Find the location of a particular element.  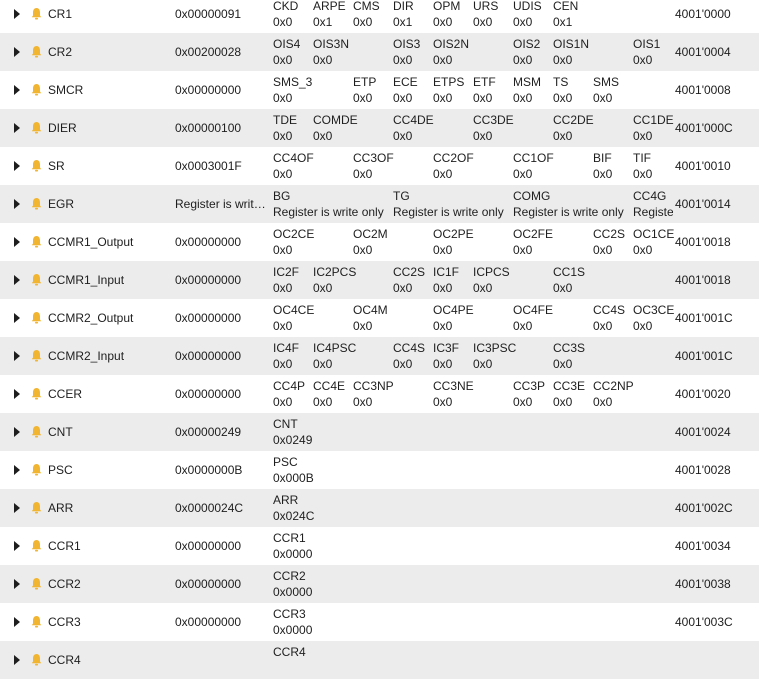

bitfield: IC3PSC 0x0 is located at coordinates (494, 356).